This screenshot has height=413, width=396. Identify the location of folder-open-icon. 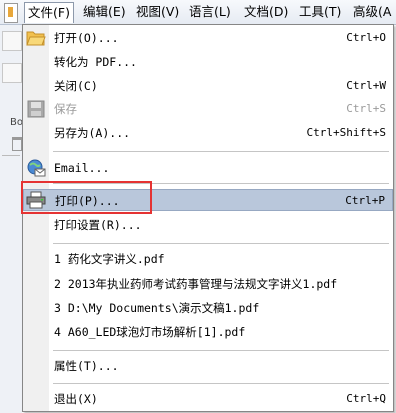
(36, 38).